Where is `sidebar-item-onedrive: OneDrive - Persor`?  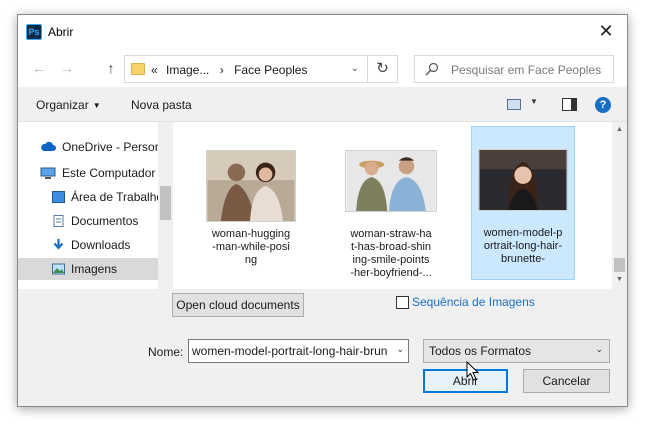
sidebar-item-onedrive: OneDrive - Persor is located at coordinates (88, 147).